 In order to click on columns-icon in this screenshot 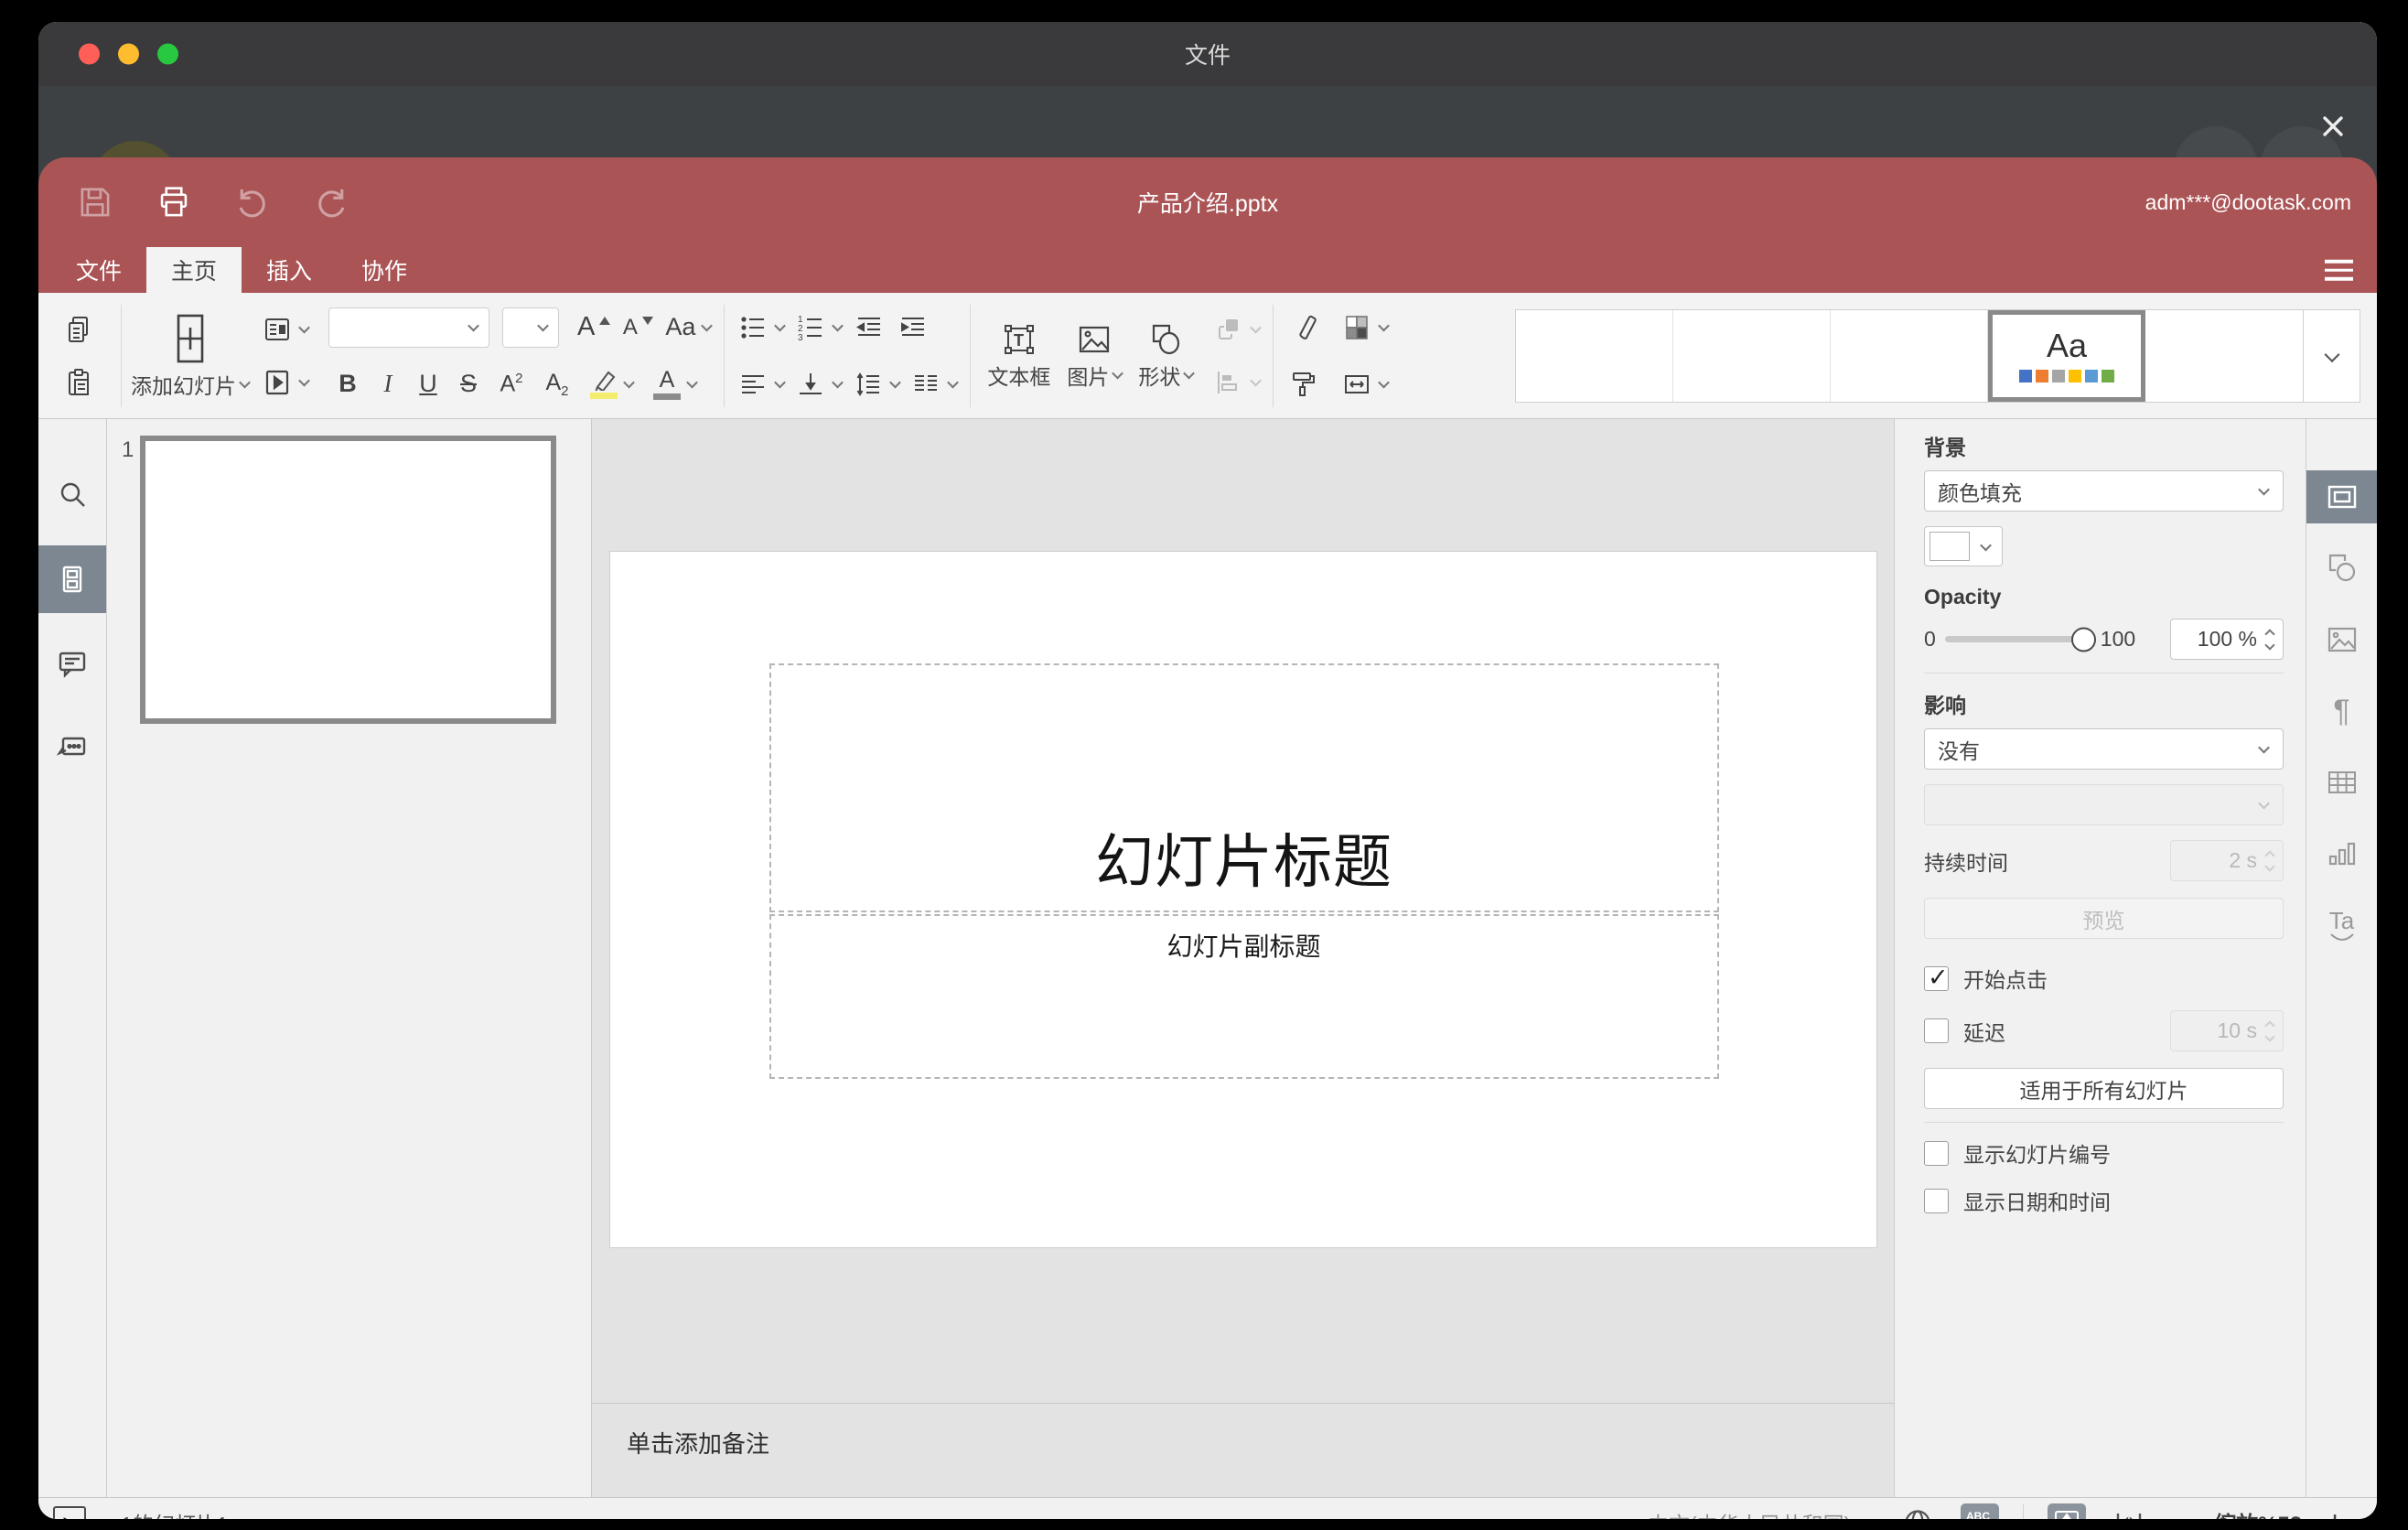, I will do `click(934, 384)`.